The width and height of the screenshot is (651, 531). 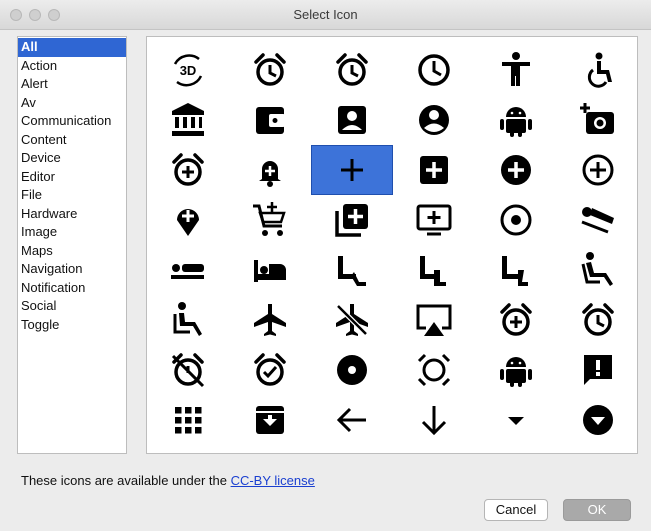 I want to click on icon-cell-arrow-drop-down, so click(x=516, y=420).